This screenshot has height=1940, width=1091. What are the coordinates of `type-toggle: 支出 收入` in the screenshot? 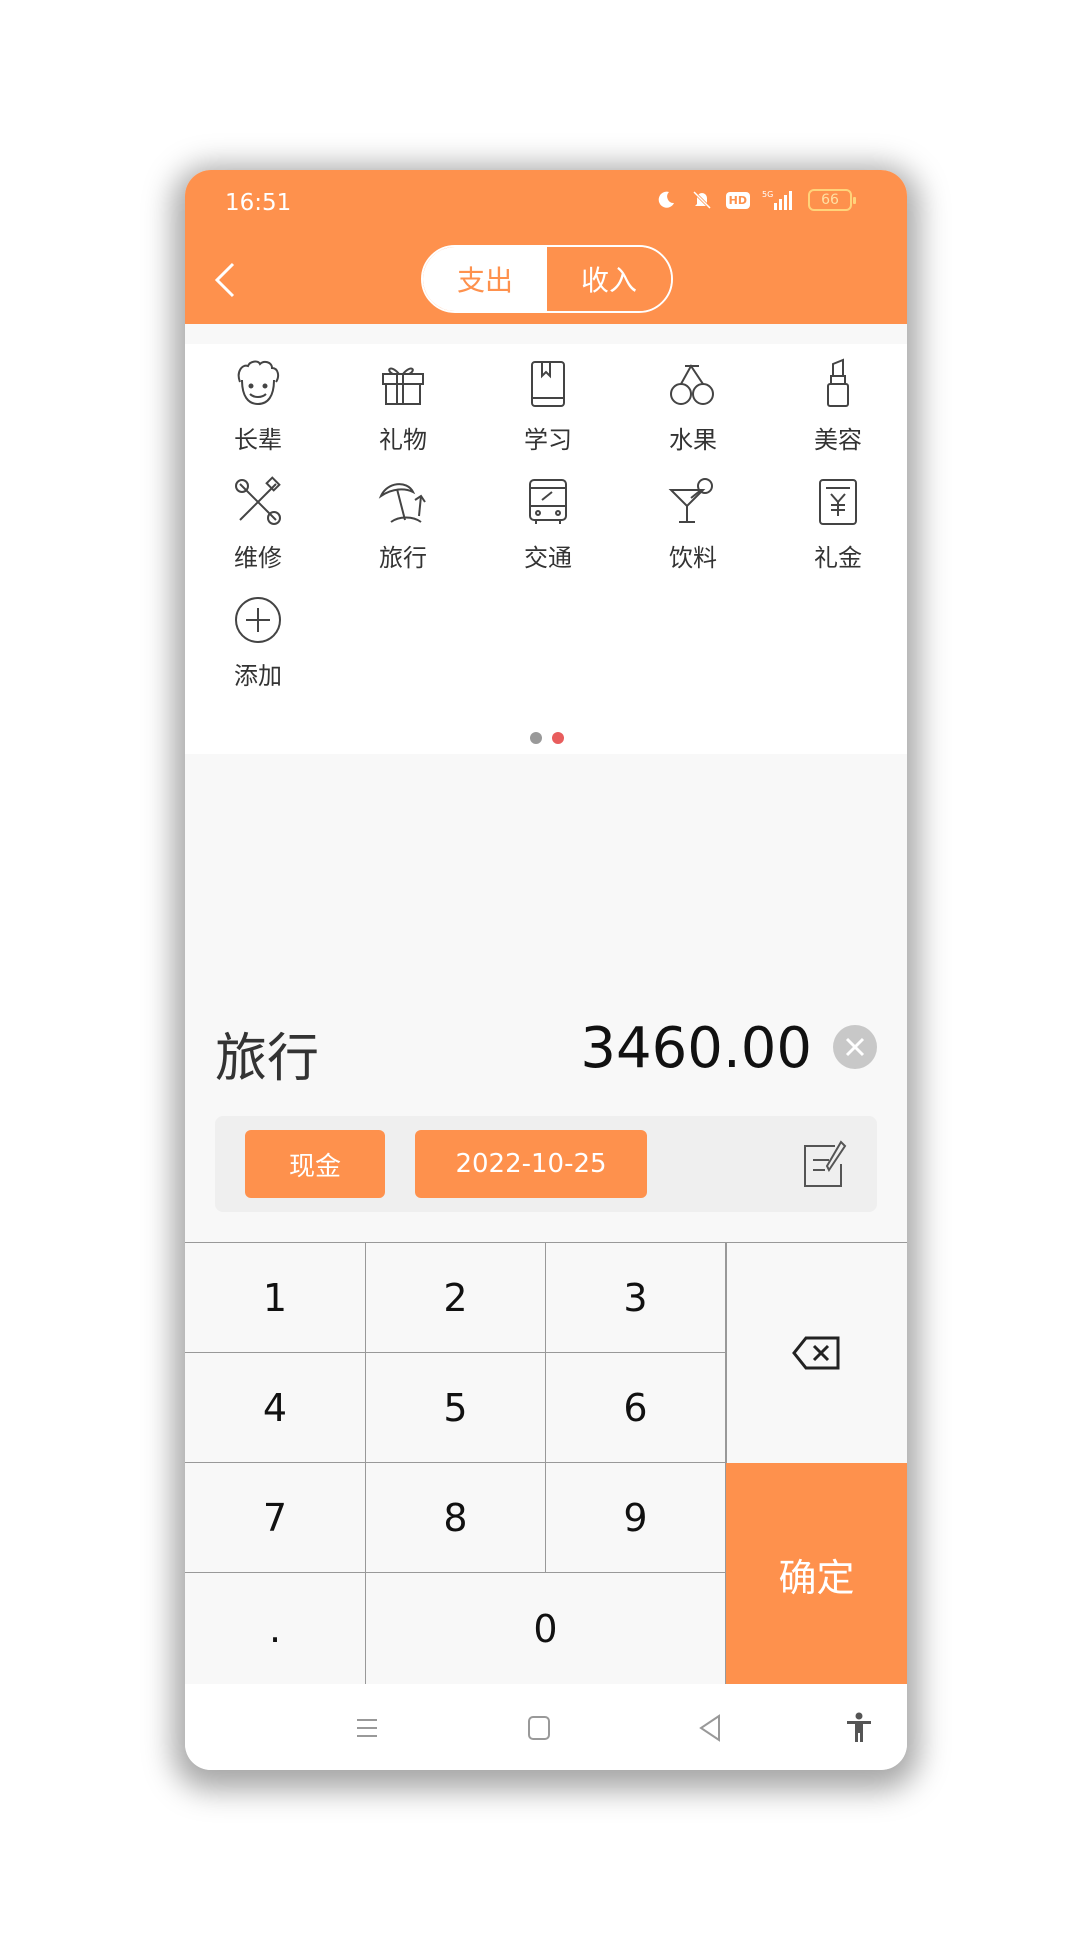 It's located at (547, 279).